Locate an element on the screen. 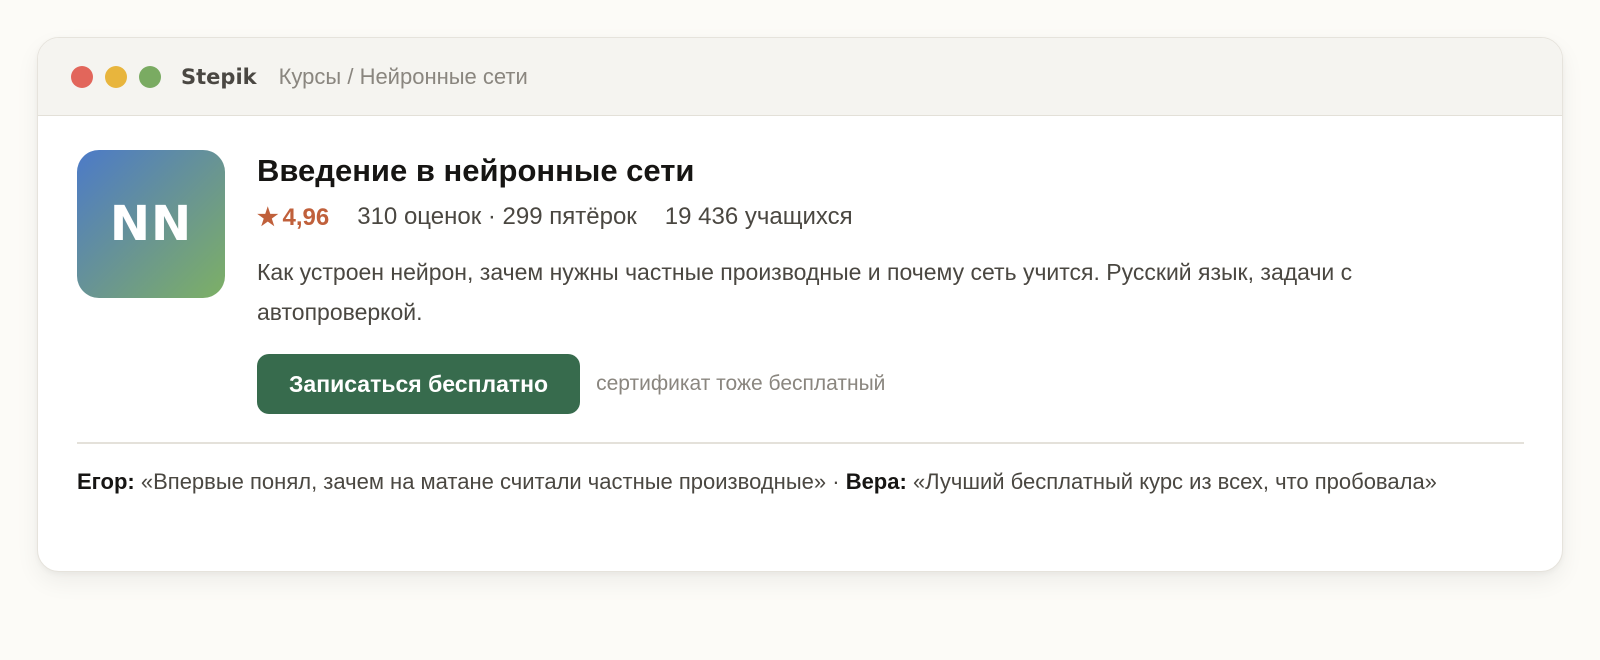  review-author: Вера: is located at coordinates (876, 481).